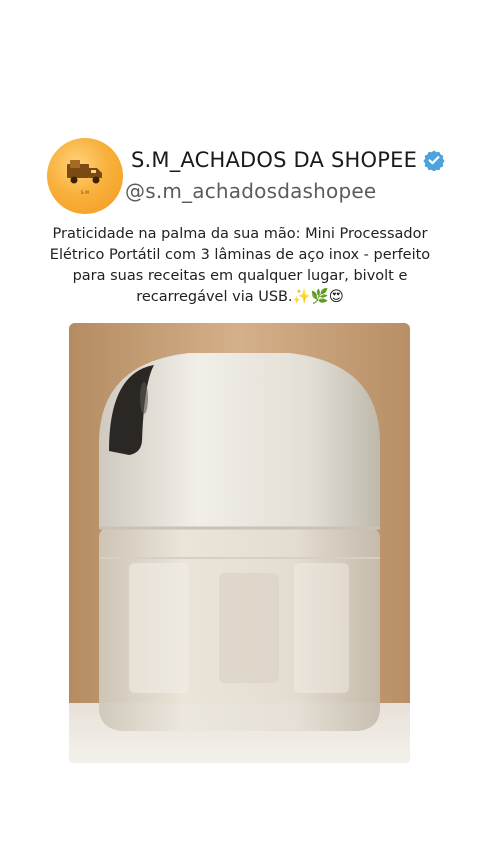 The image size is (480, 854). Describe the element at coordinates (250, 191) in the screenshot. I see `profile-handle: @s.m_achadosdashopee` at that location.